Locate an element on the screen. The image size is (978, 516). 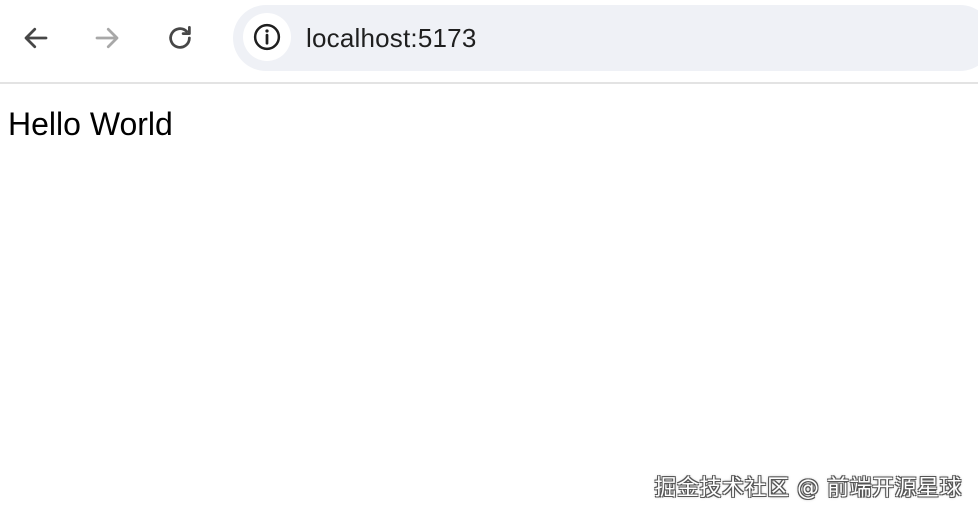
url-text: localhost:5173 is located at coordinates (391, 38).